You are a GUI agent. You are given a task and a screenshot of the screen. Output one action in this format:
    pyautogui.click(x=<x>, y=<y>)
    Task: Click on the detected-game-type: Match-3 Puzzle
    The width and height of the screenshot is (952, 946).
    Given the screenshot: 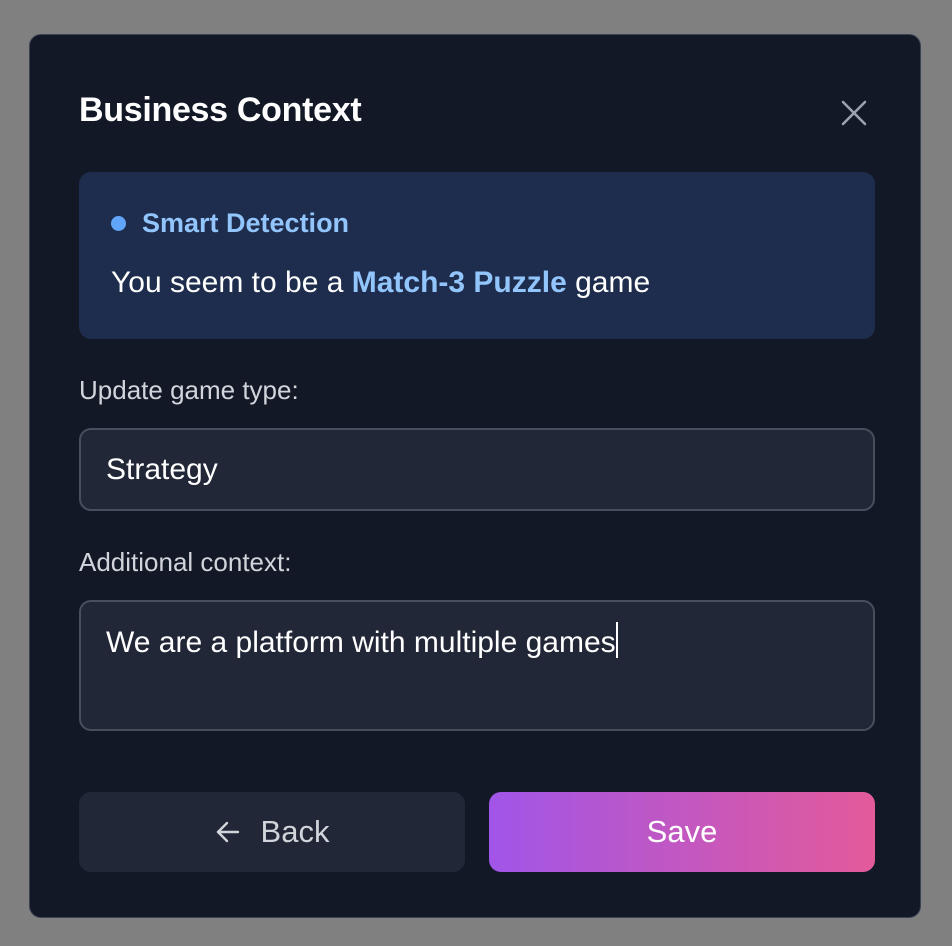 What is the action you would take?
    pyautogui.click(x=459, y=282)
    